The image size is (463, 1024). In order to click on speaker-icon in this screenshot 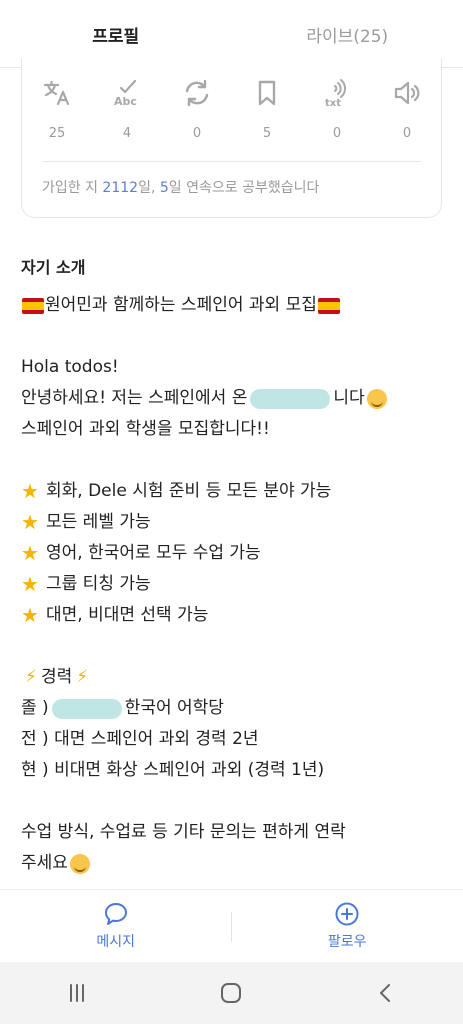, I will do `click(407, 93)`.